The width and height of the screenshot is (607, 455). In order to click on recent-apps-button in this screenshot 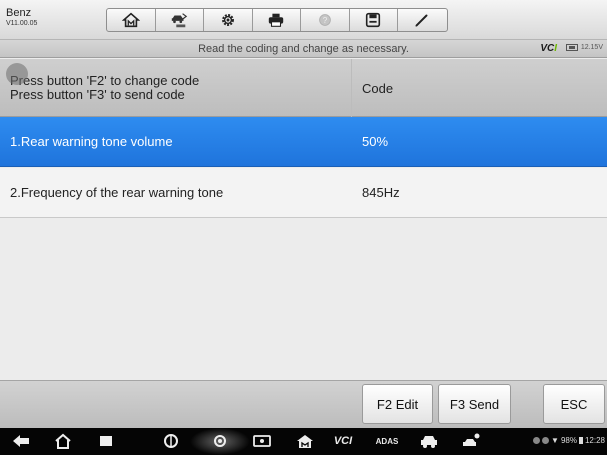, I will do `click(106, 441)`.